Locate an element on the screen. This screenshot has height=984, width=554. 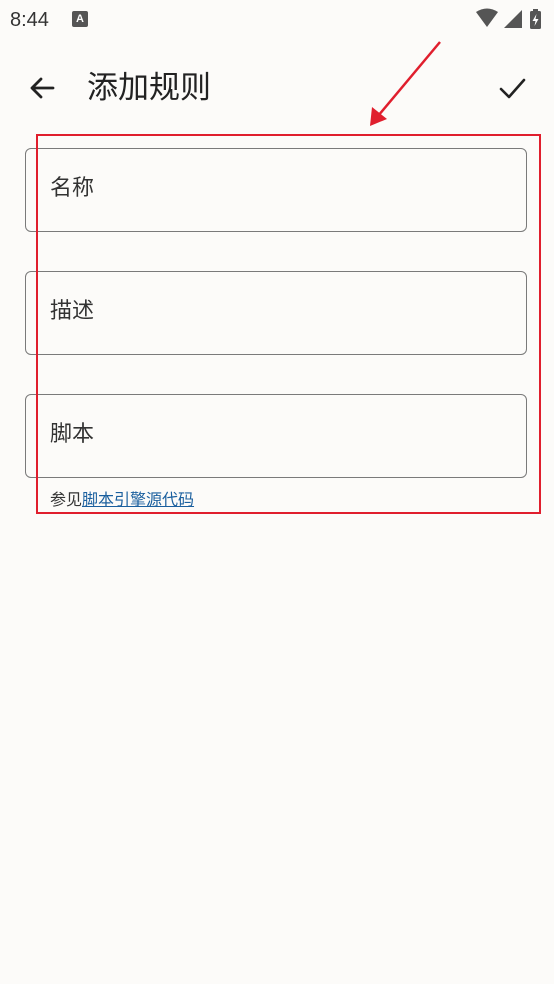
checkmark-icon is located at coordinates (512, 88).